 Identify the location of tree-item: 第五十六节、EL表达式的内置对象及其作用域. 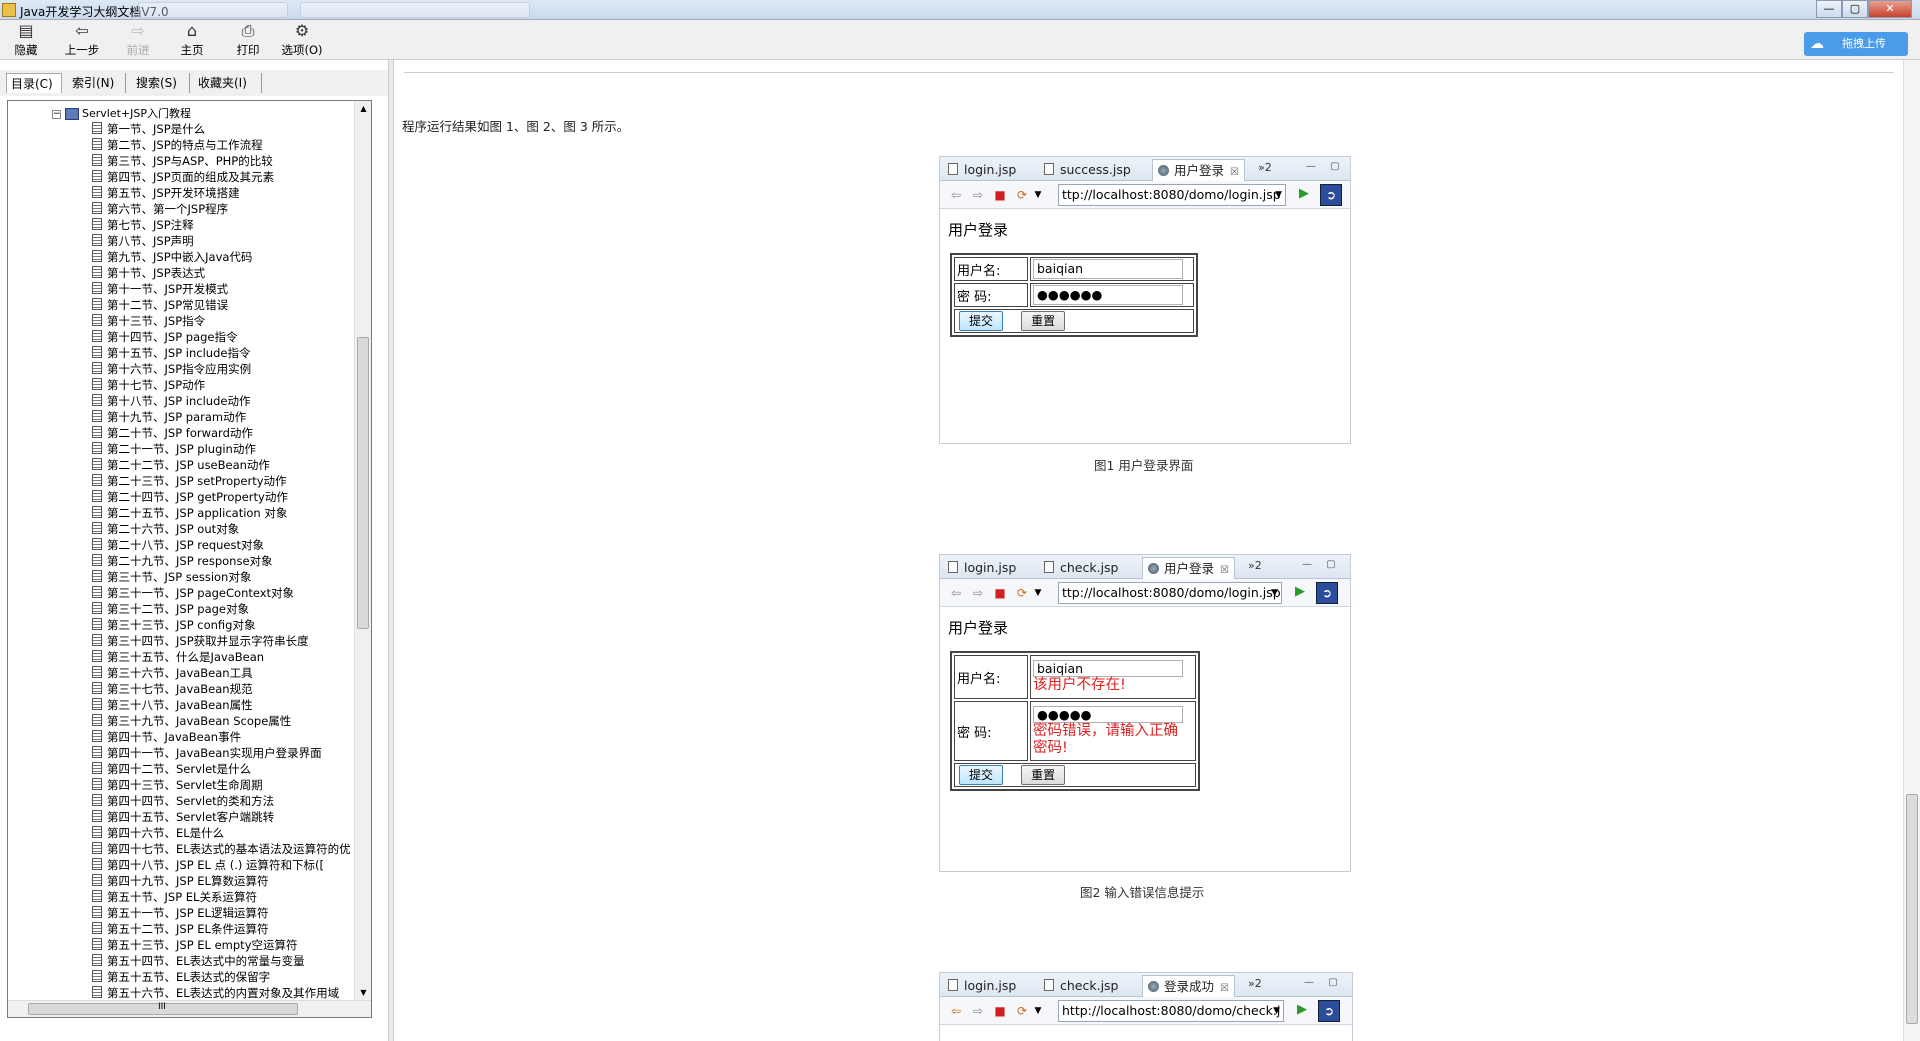
(215, 993).